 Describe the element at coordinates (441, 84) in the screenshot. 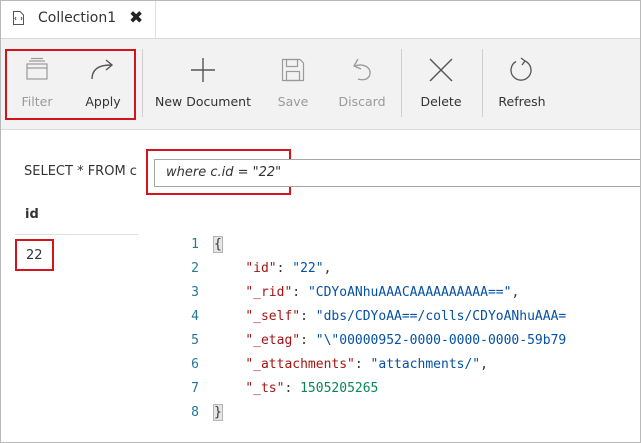

I see `delete-button: Delete` at that location.